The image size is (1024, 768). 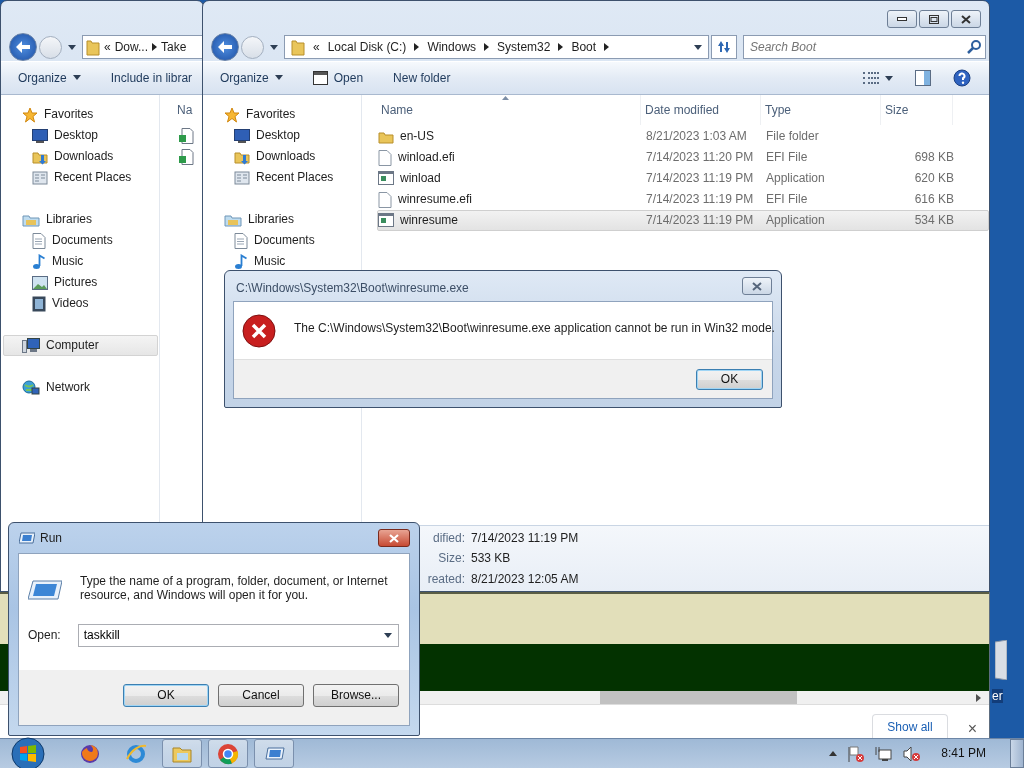 I want to click on clock: 8:41 PM, so click(x=963, y=753).